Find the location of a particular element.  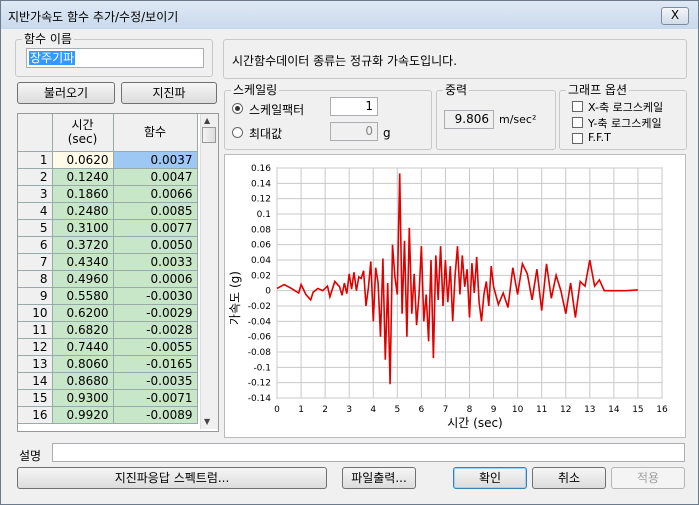

description-input is located at coordinates (368, 452).